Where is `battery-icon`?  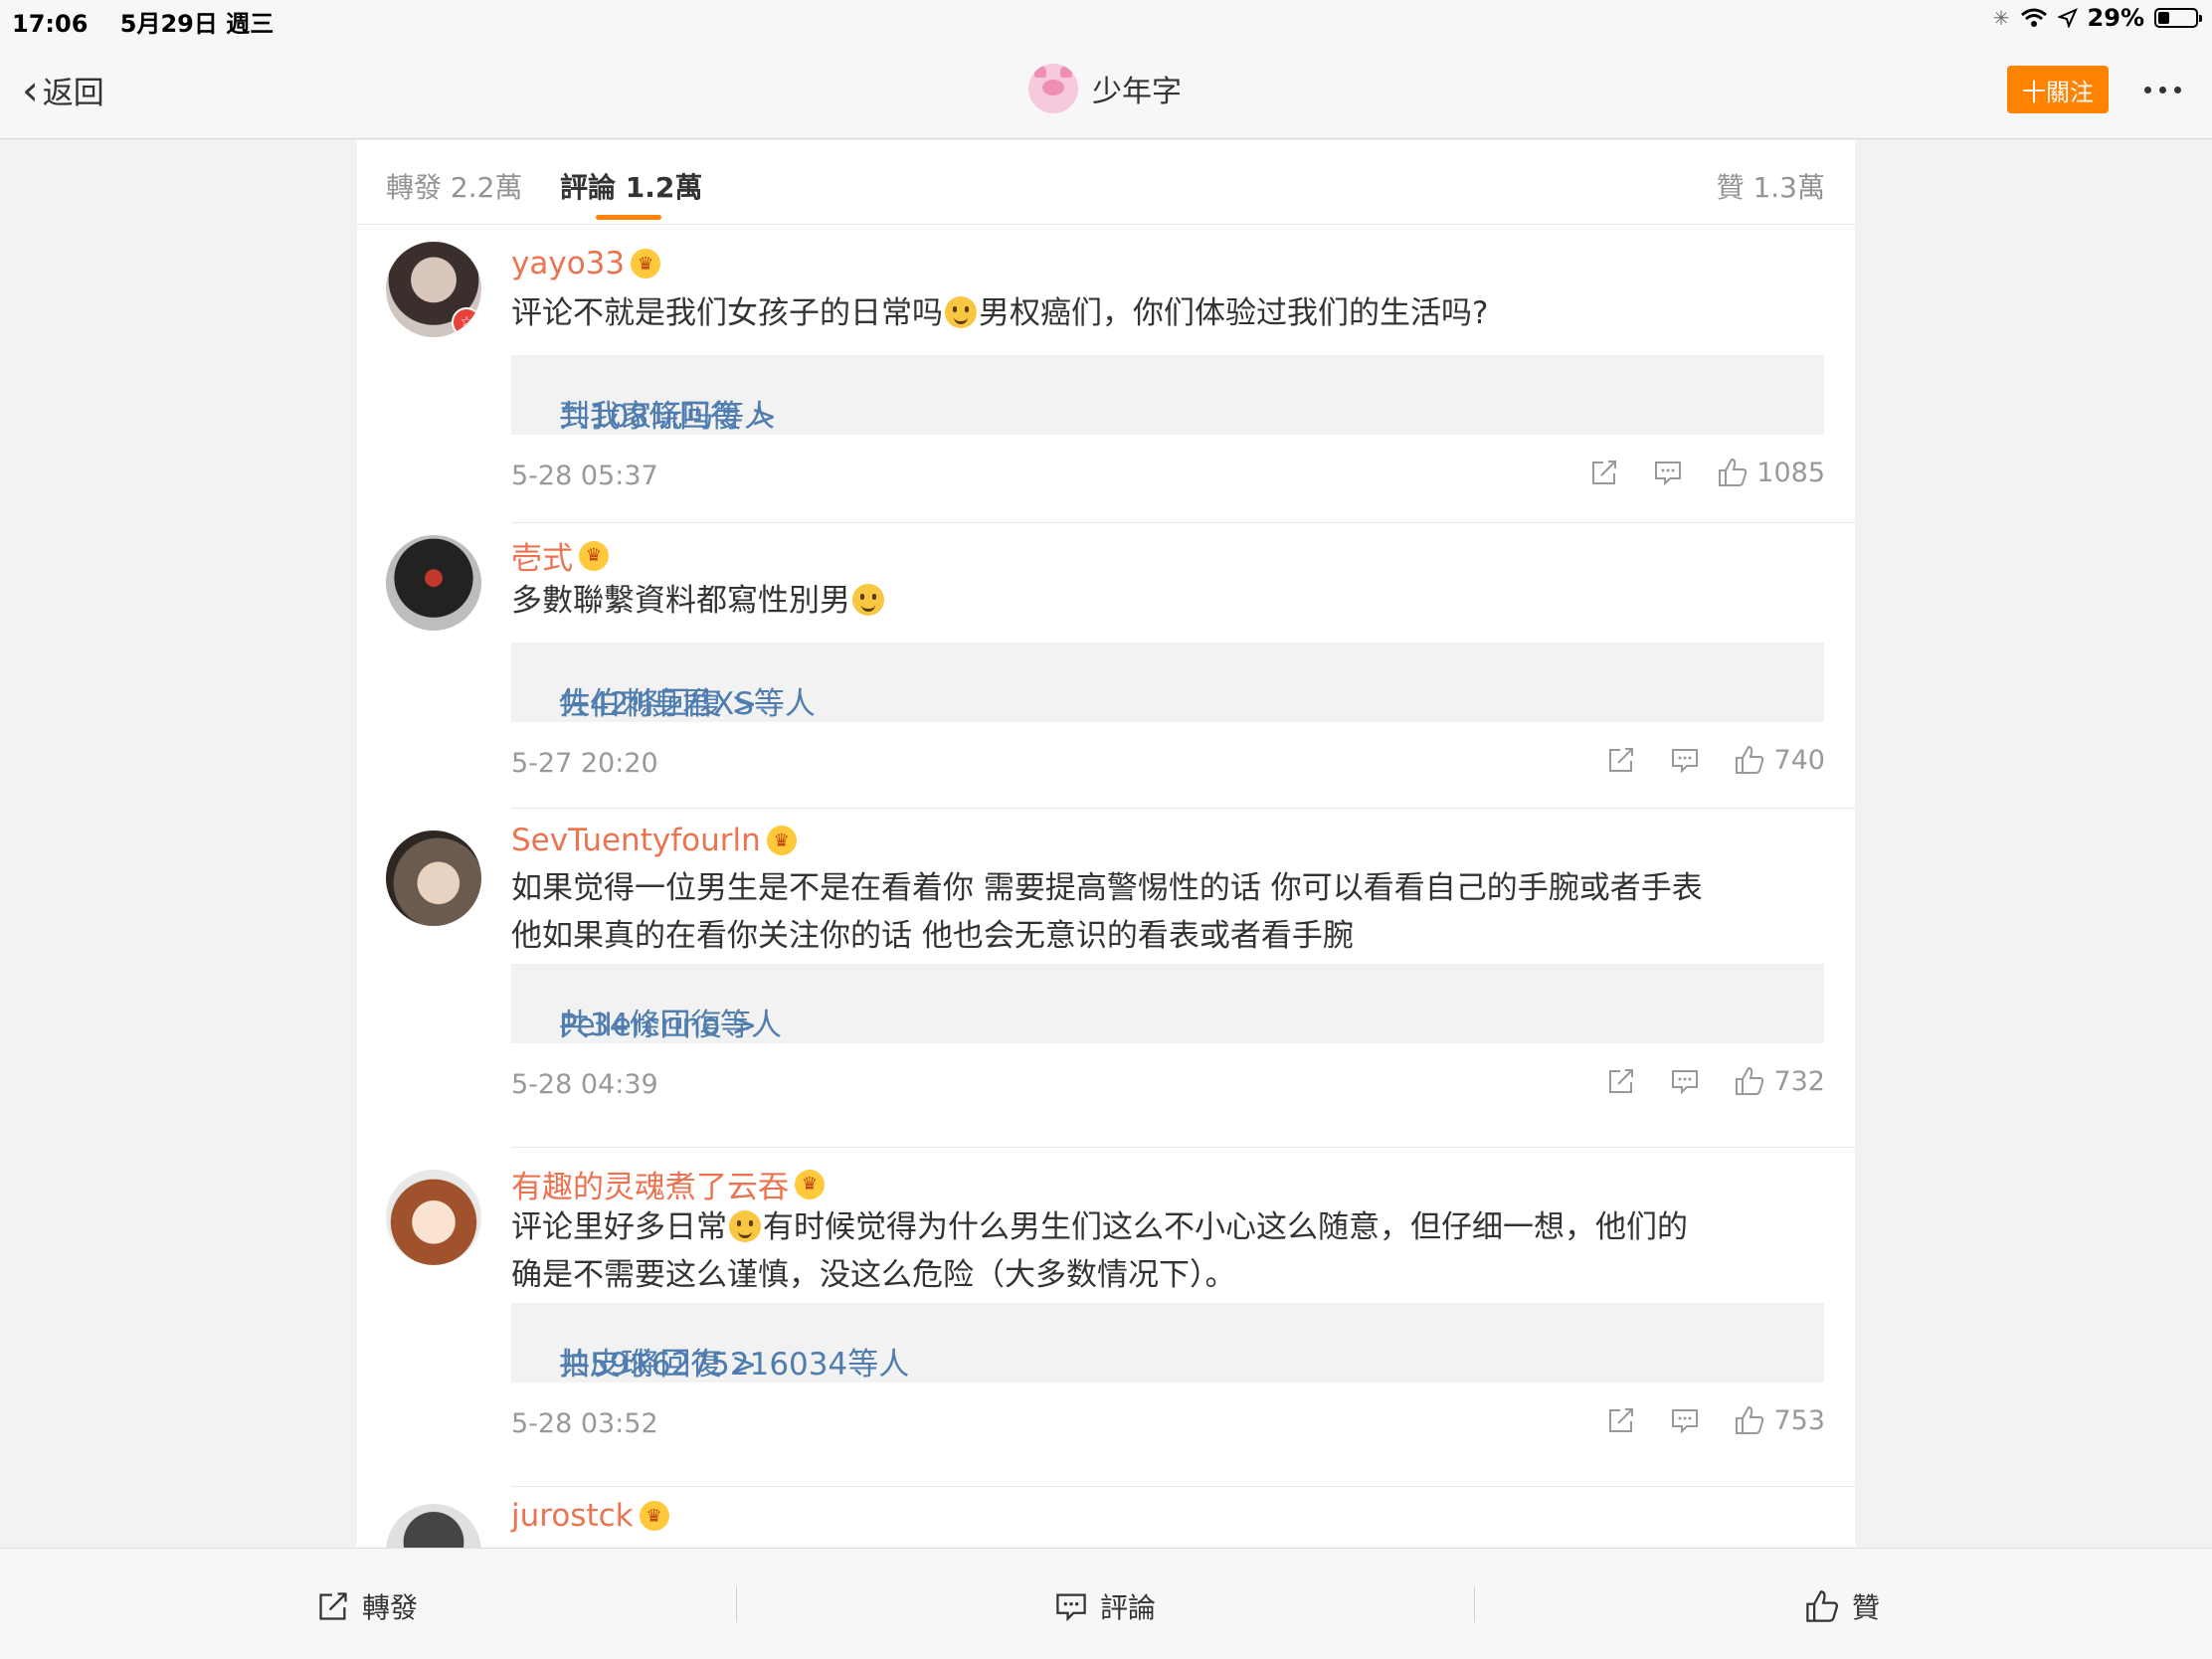
battery-icon is located at coordinates (2178, 18).